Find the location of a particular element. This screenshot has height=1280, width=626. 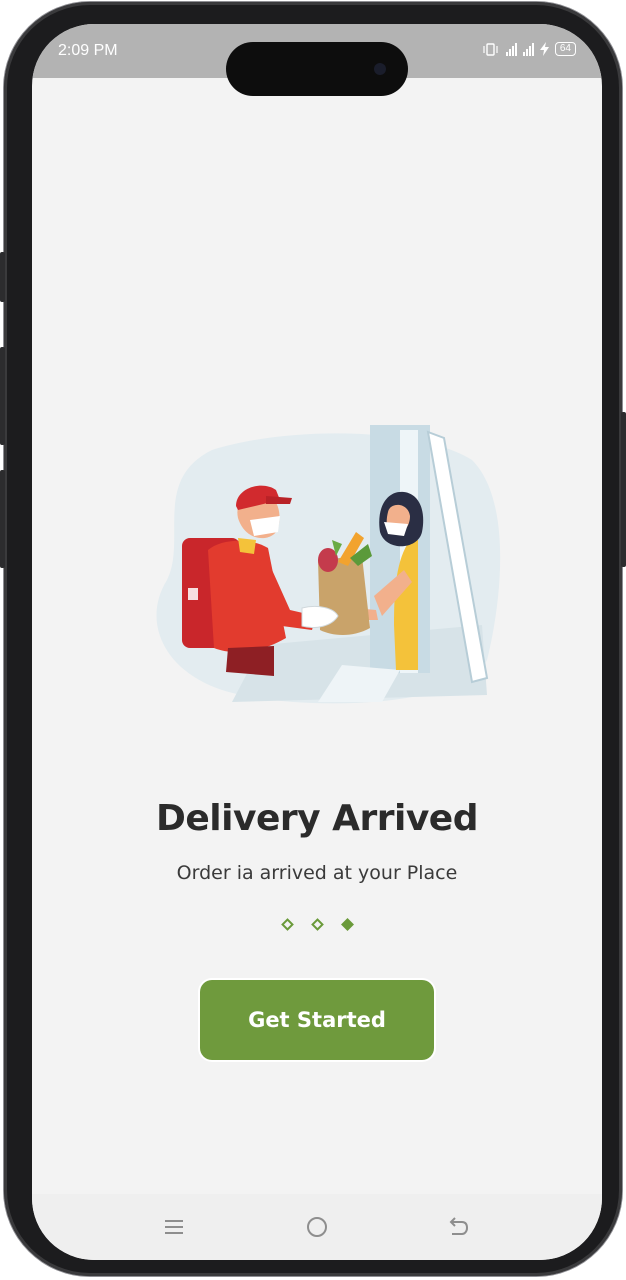

dynamic-island is located at coordinates (317, 69).